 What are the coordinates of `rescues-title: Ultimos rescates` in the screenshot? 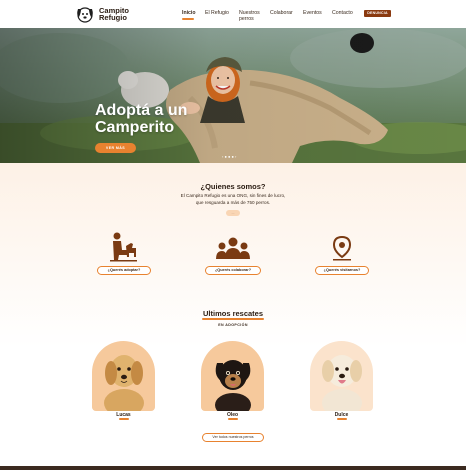 It's located at (233, 313).